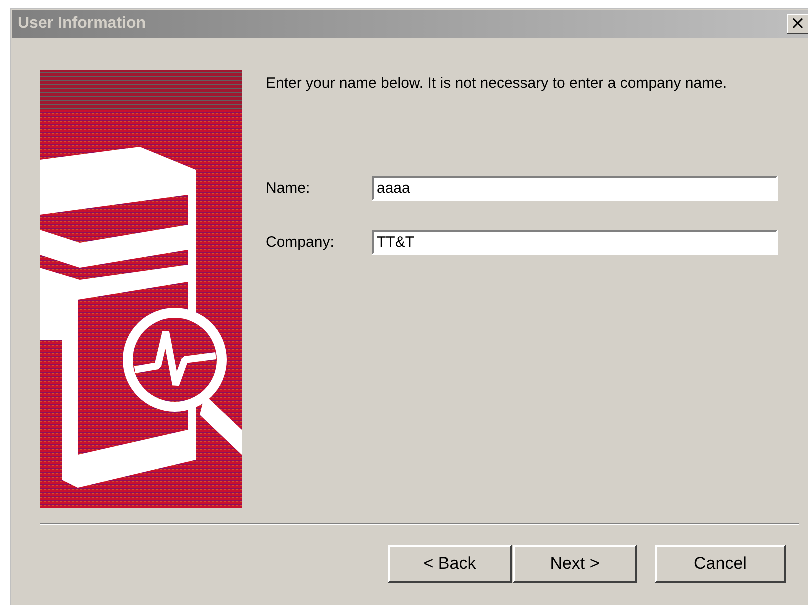 This screenshot has width=808, height=605. Describe the element at coordinates (797, 24) in the screenshot. I see `close-button: ×` at that location.